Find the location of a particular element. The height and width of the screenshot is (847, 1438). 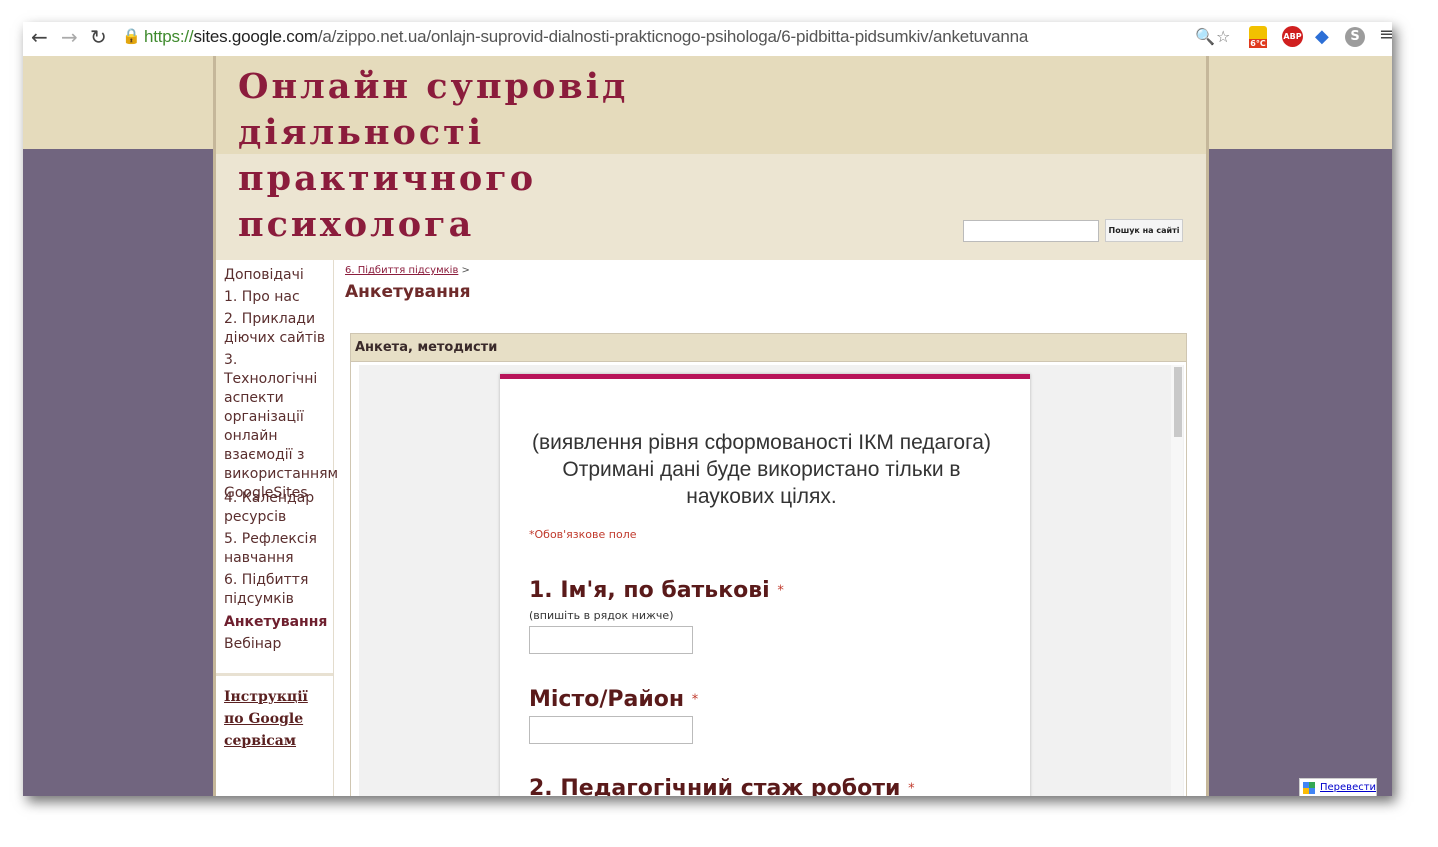

question-title: 1. Ім'я, по батькові * is located at coordinates (656, 590).